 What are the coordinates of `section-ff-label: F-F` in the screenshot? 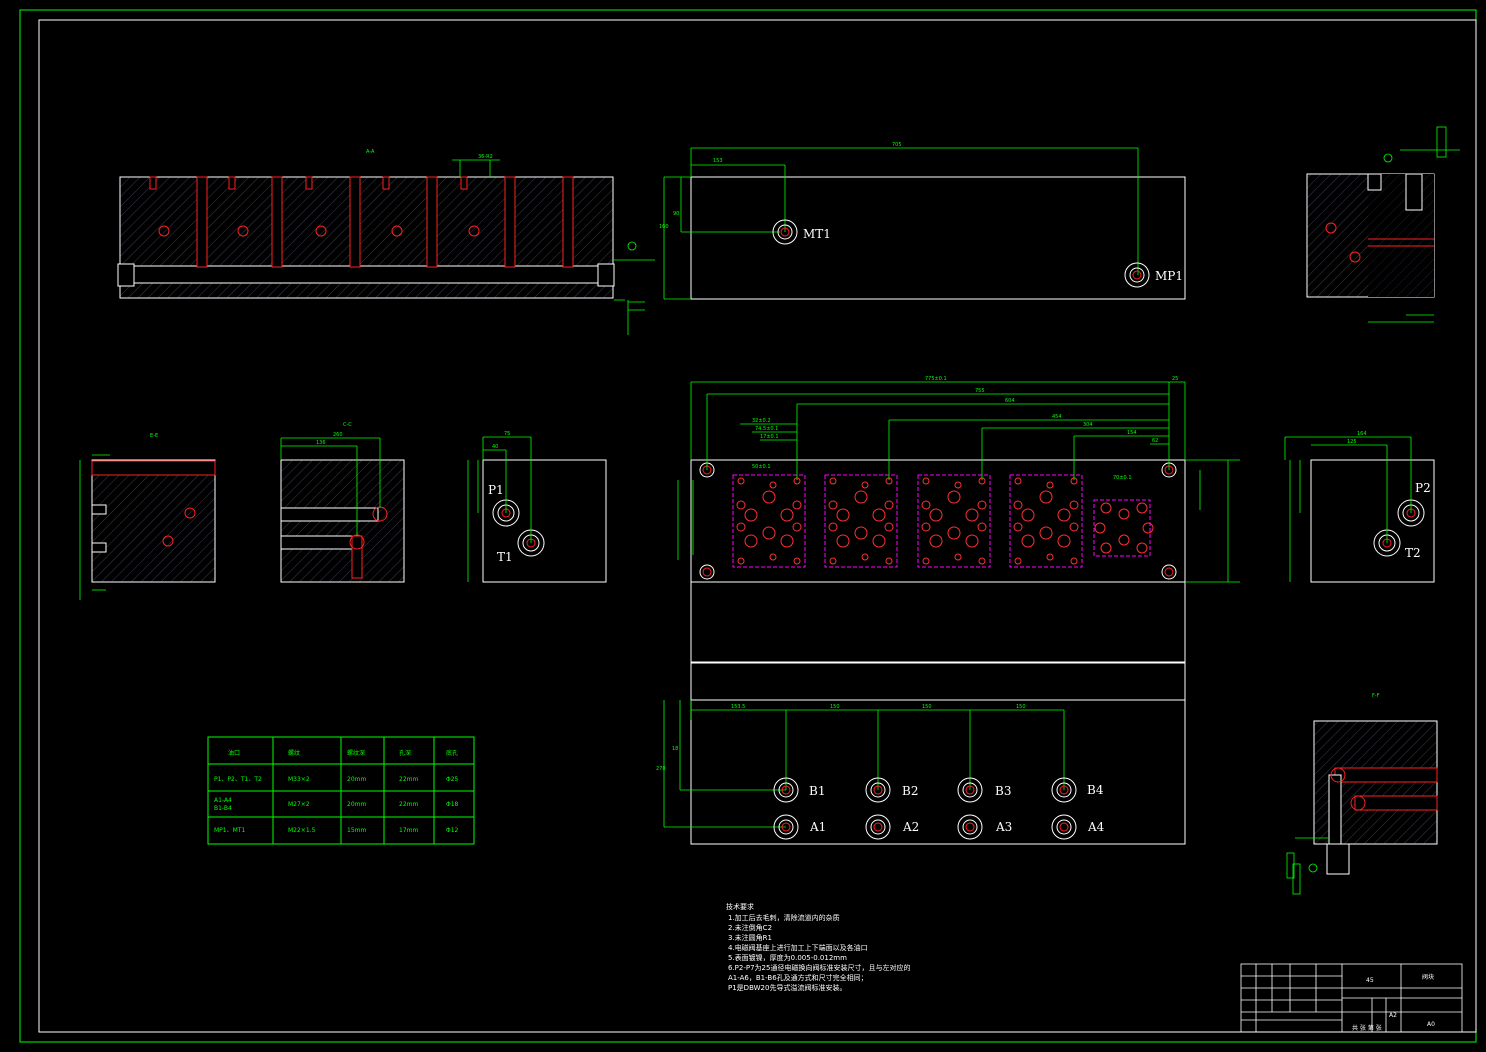 It's located at (1376, 696).